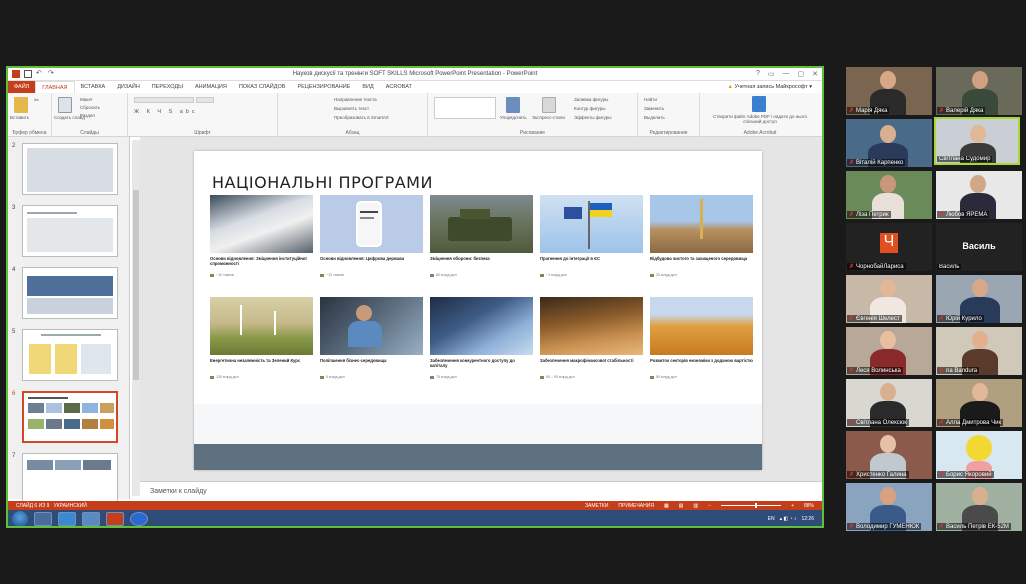 The width and height of the screenshot is (1026, 584). I want to click on paste-icon, so click(21, 105).